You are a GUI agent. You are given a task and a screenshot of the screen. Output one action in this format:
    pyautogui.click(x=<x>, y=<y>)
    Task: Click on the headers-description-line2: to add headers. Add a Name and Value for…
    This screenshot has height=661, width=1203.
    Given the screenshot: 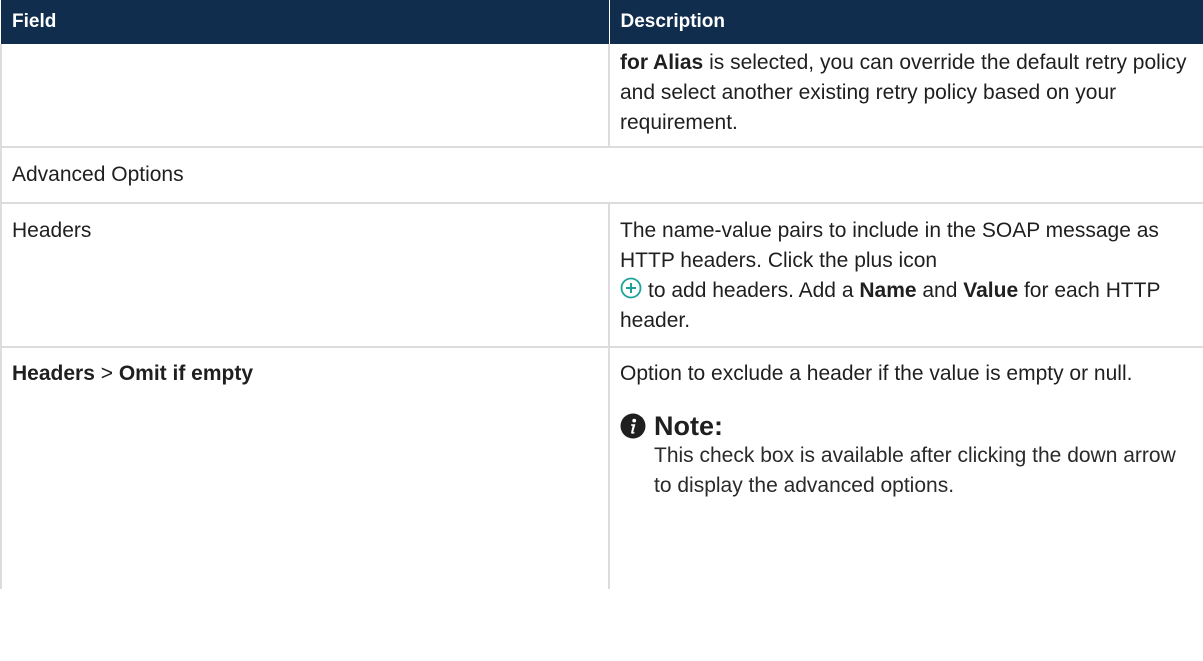 What is the action you would take?
    pyautogui.click(x=906, y=306)
    